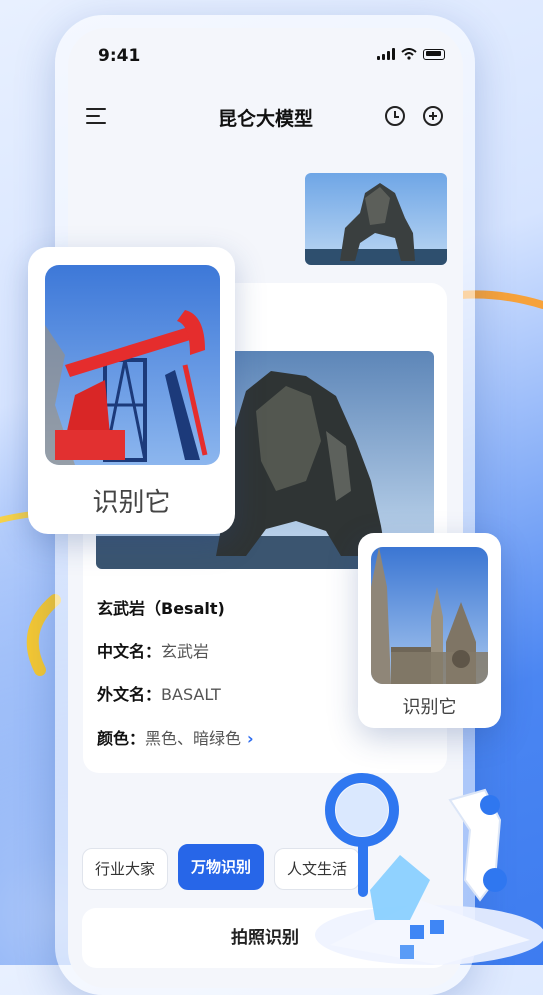 This screenshot has height=995, width=543. Describe the element at coordinates (429, 707) in the screenshot. I see `identify-it-label-small: 识别它` at that location.